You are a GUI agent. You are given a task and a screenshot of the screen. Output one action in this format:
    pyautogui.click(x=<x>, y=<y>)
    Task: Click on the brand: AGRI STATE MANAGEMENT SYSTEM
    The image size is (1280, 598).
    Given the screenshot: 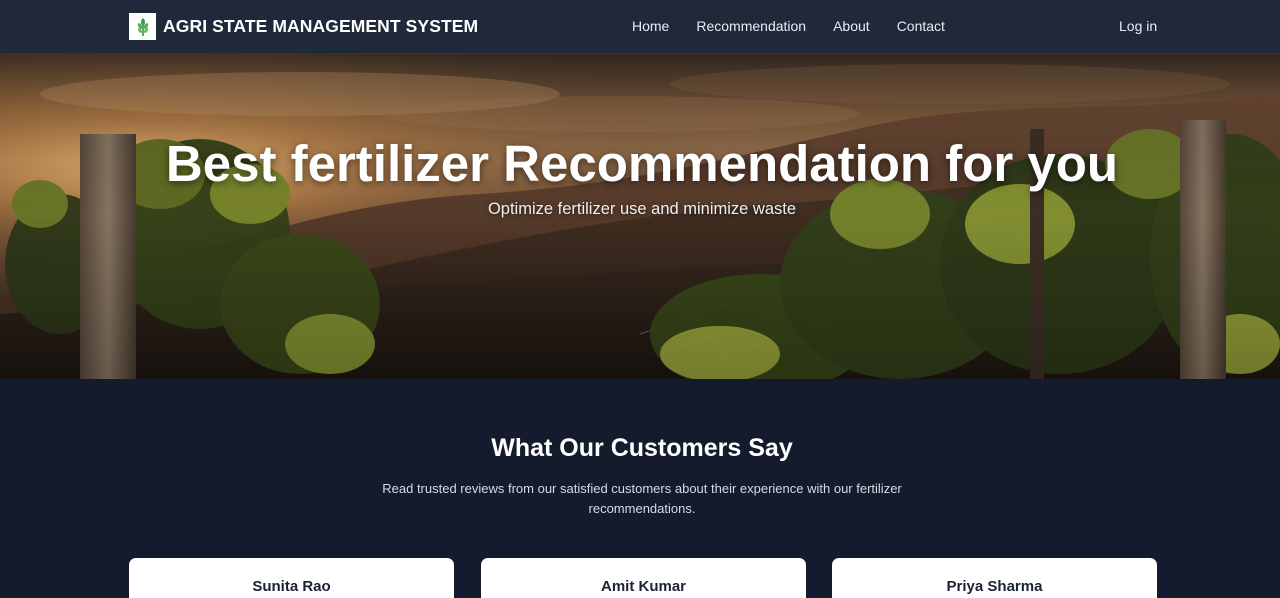 What is the action you would take?
    pyautogui.click(x=303, y=26)
    